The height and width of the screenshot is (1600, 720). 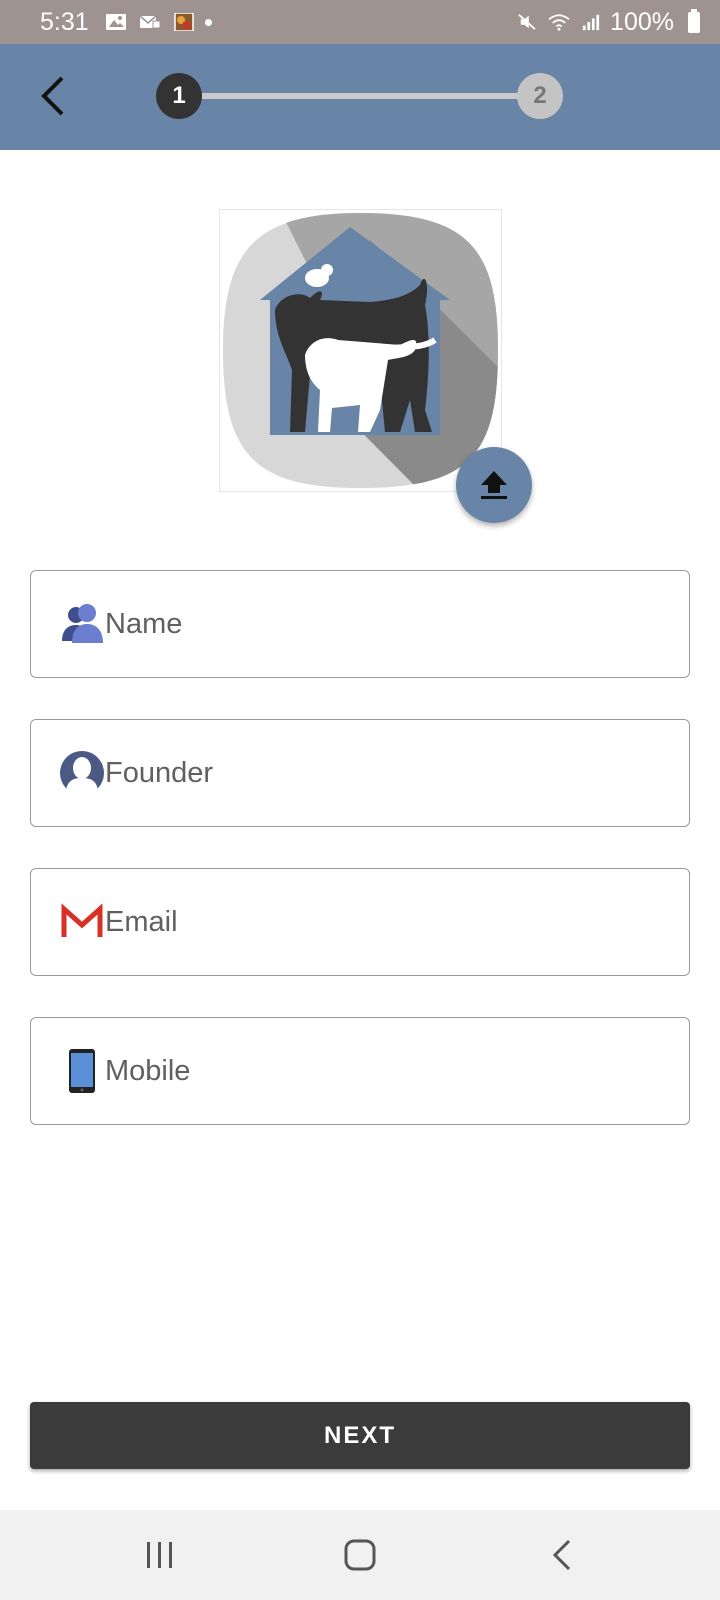 What do you see at coordinates (360, 624) in the screenshot?
I see `name-field: Name` at bounding box center [360, 624].